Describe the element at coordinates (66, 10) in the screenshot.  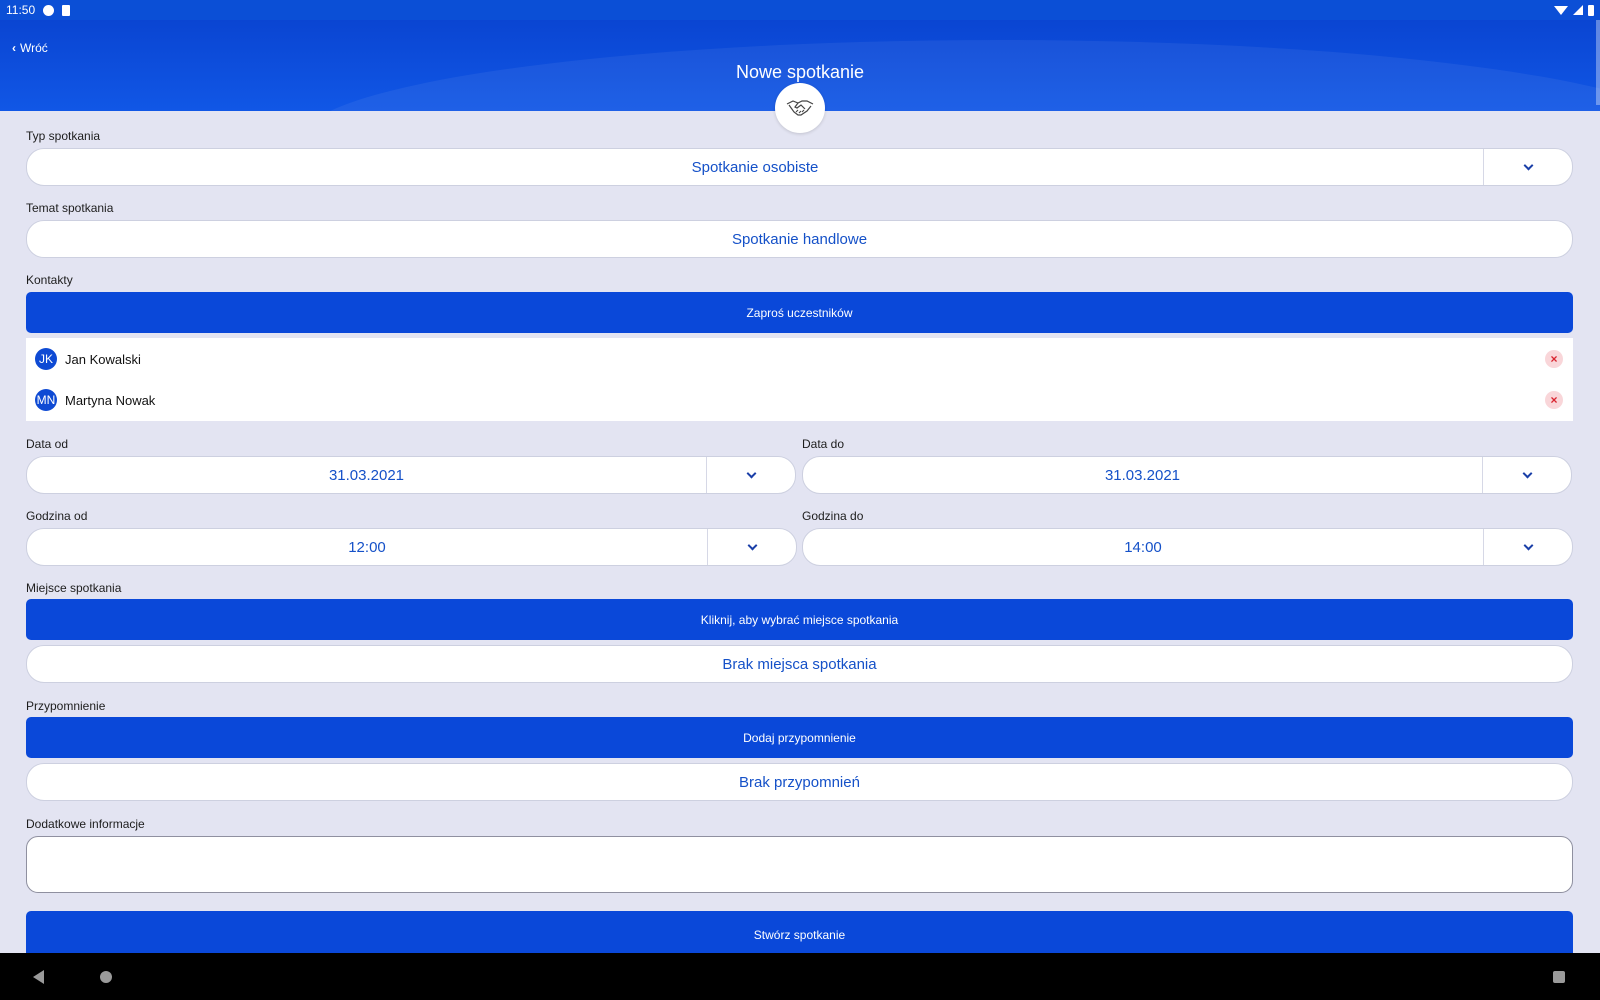
I see `sd-card-icon` at that location.